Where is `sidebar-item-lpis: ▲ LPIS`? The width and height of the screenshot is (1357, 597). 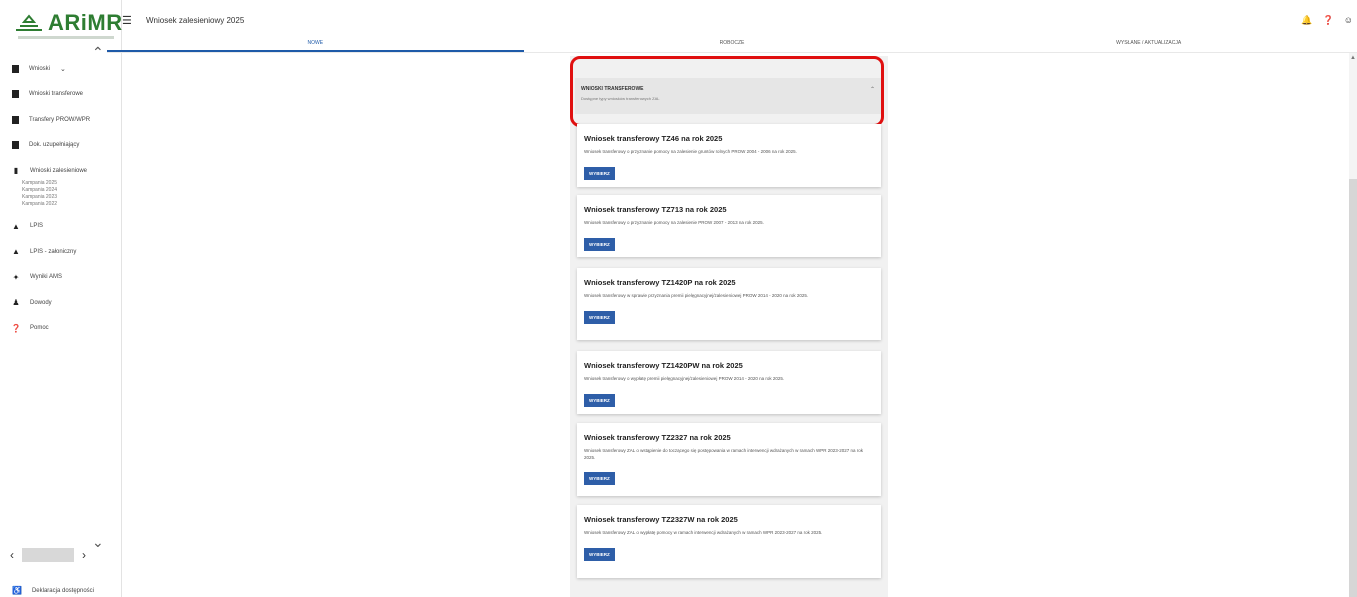 sidebar-item-lpis: ▲ LPIS is located at coordinates (61, 227).